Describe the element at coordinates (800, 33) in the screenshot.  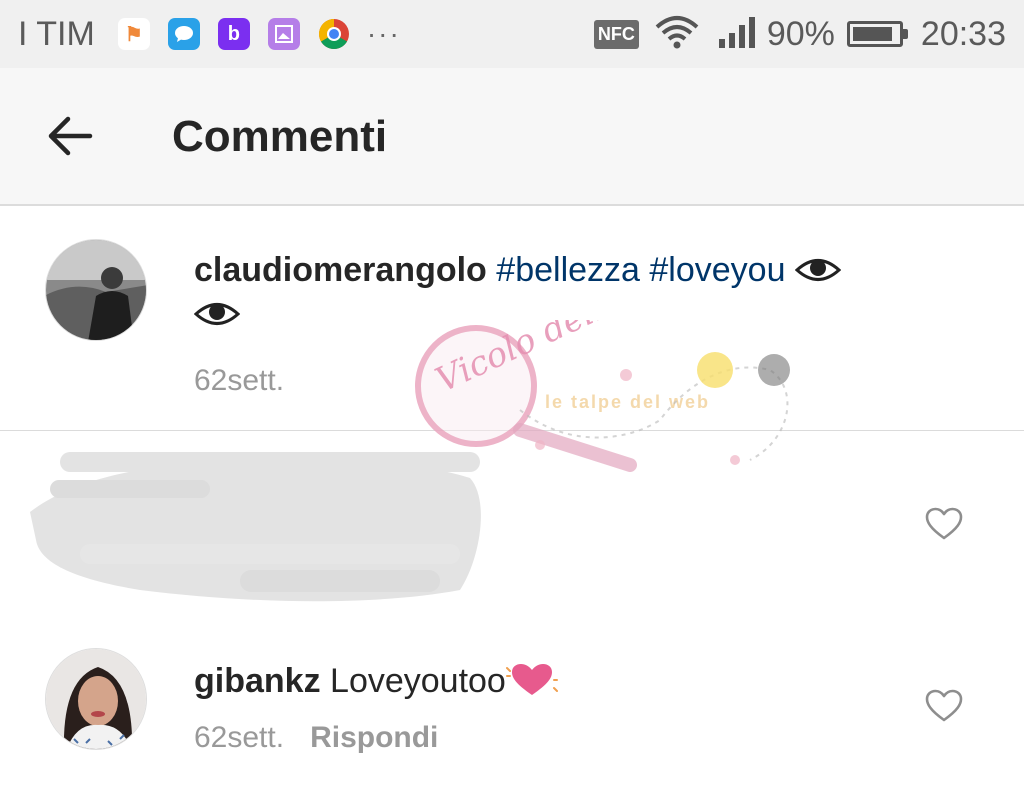
I see `battery-percentage: 90%` at that location.